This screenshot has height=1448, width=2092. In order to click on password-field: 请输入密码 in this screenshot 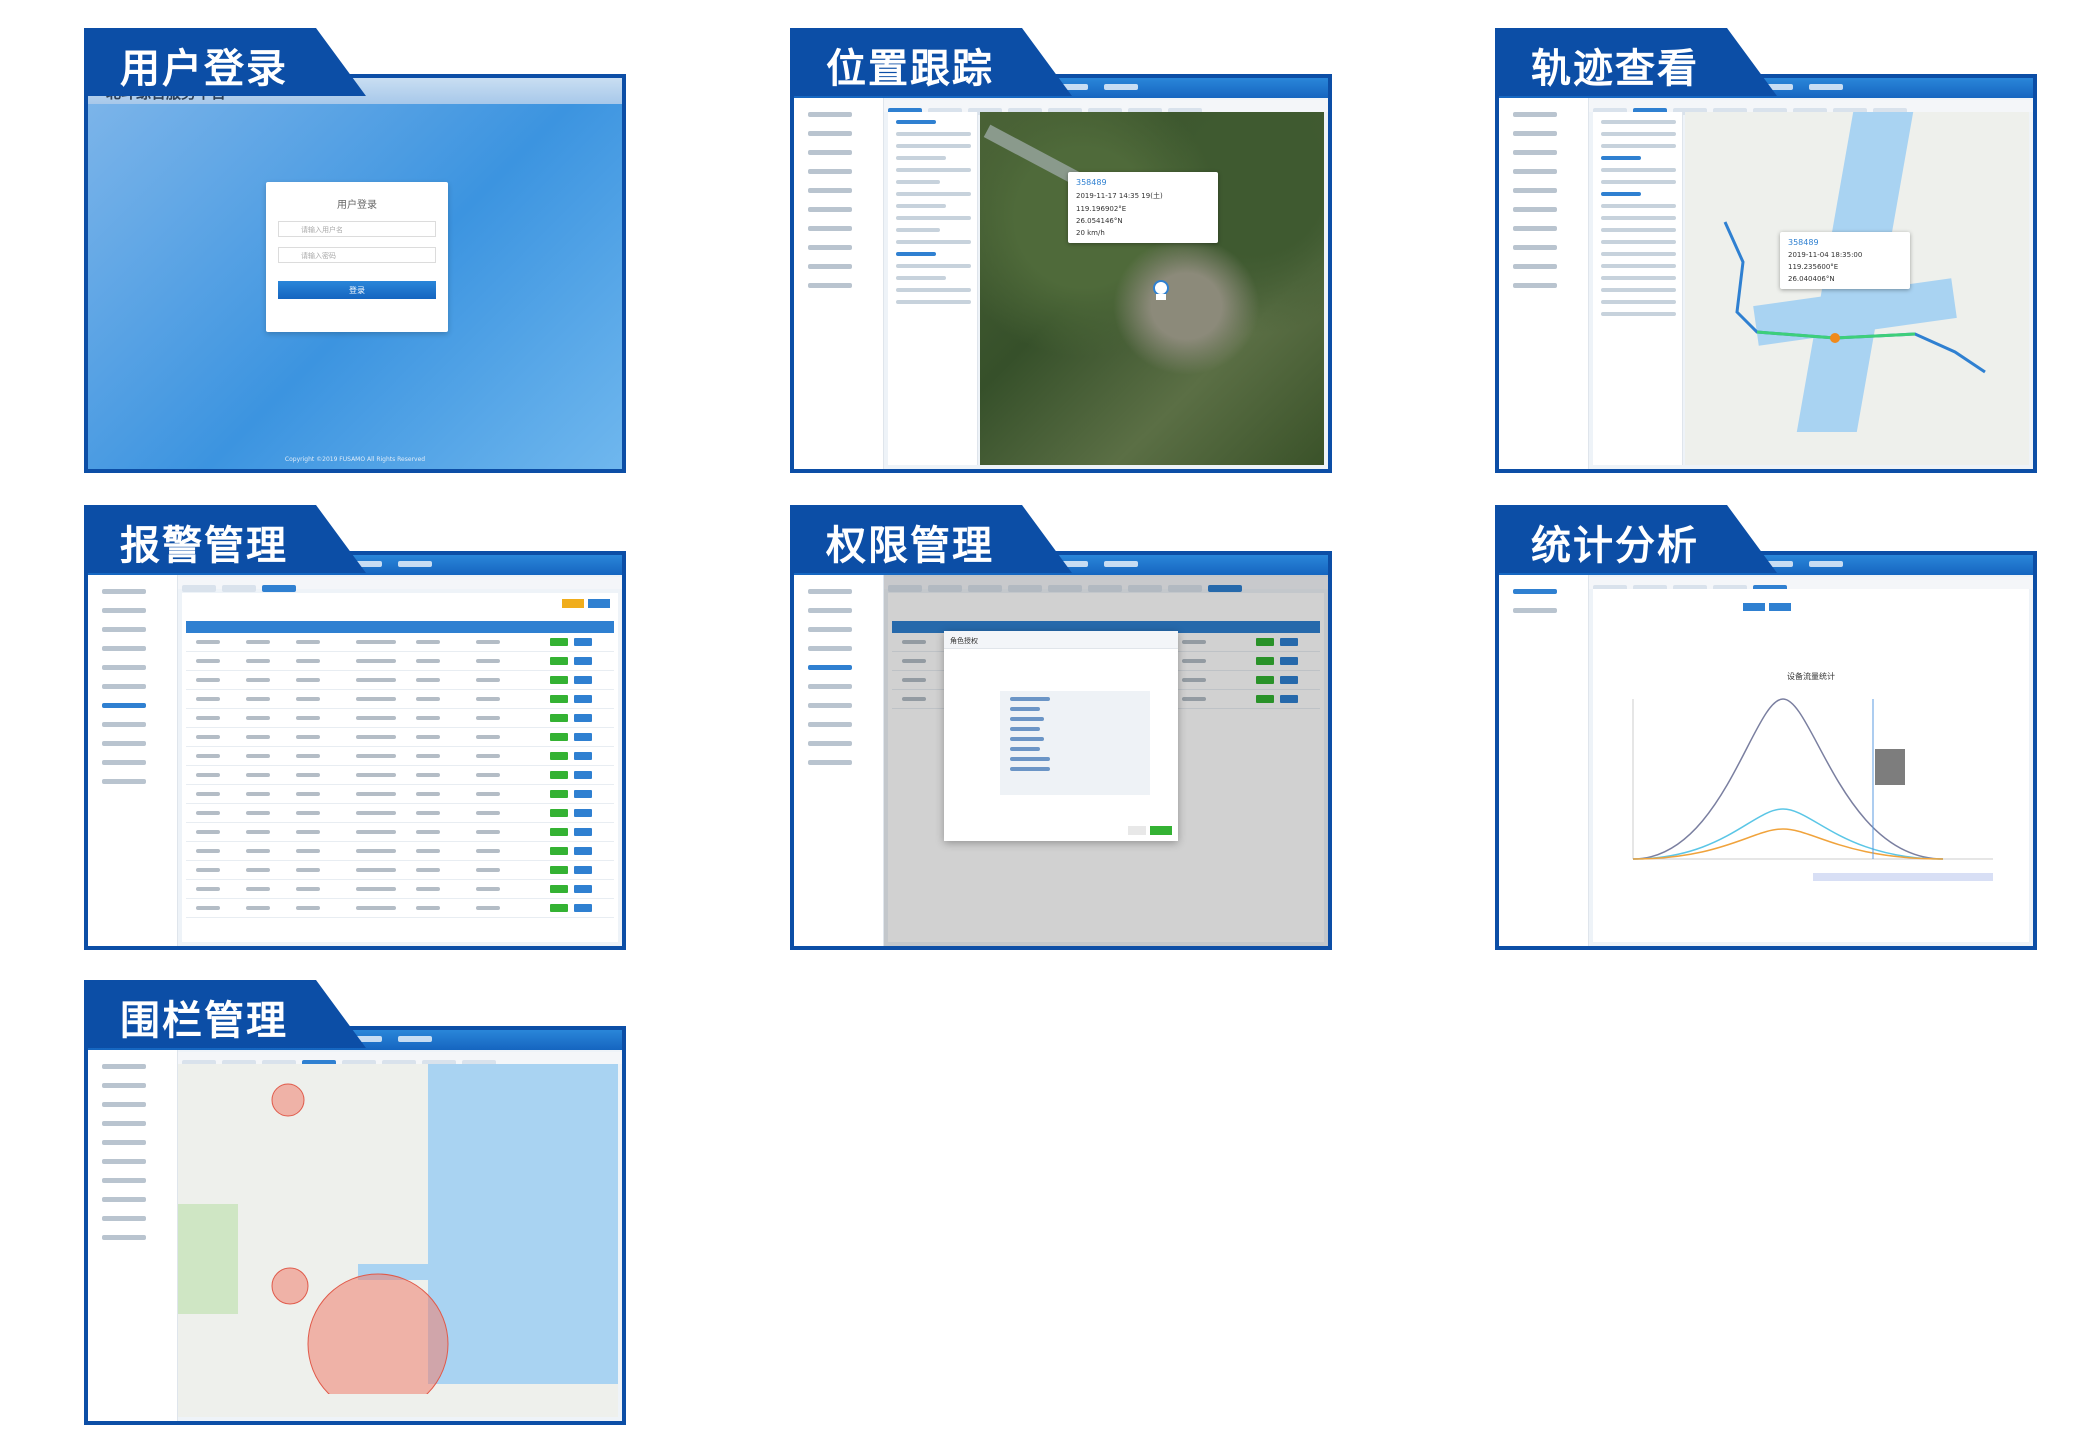, I will do `click(357, 255)`.